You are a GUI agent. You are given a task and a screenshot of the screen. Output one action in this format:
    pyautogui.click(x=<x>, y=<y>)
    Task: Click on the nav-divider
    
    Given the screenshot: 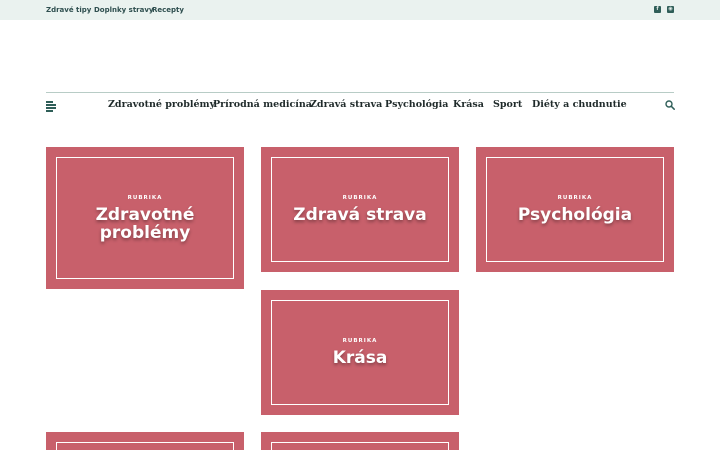 What is the action you would take?
    pyautogui.click(x=360, y=92)
    